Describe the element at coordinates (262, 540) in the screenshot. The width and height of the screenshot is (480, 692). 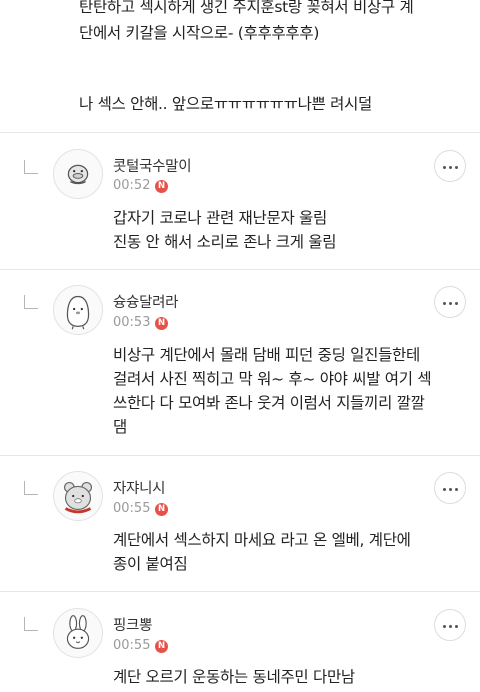
I see `comment-text-line: 계단에서 섹스하지 마세요 라고 온 엘베, 계단에` at that location.